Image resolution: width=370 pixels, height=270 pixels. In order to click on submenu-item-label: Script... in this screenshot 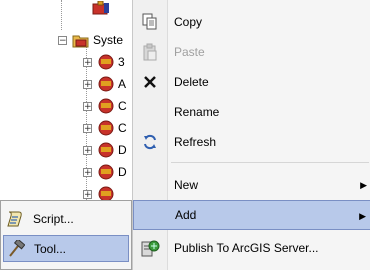, I will do `click(53, 218)`.